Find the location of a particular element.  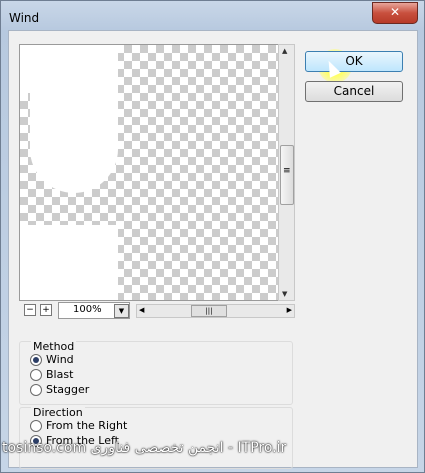

preview-shape-bottom is located at coordinates (69, 262).